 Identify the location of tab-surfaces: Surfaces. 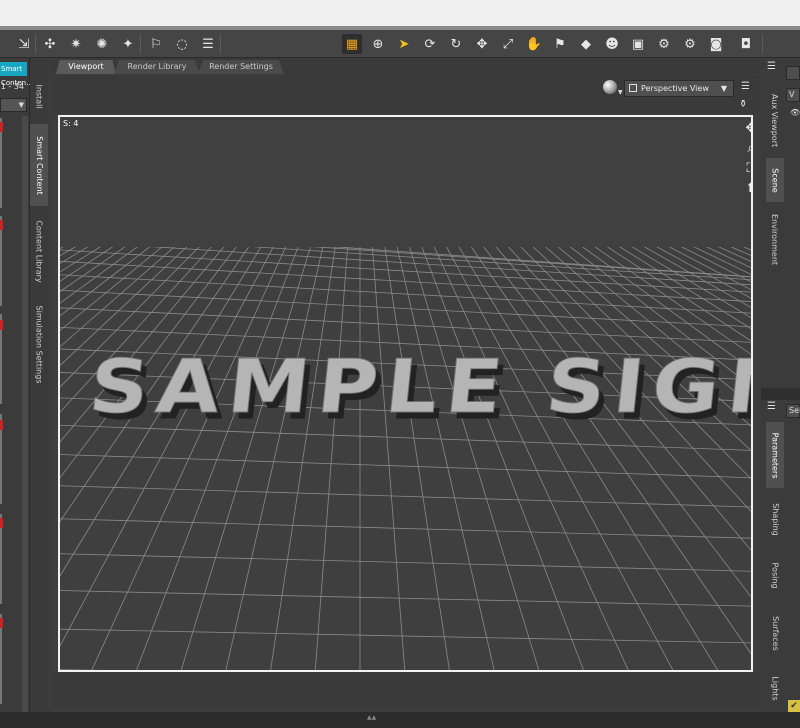
(775, 633).